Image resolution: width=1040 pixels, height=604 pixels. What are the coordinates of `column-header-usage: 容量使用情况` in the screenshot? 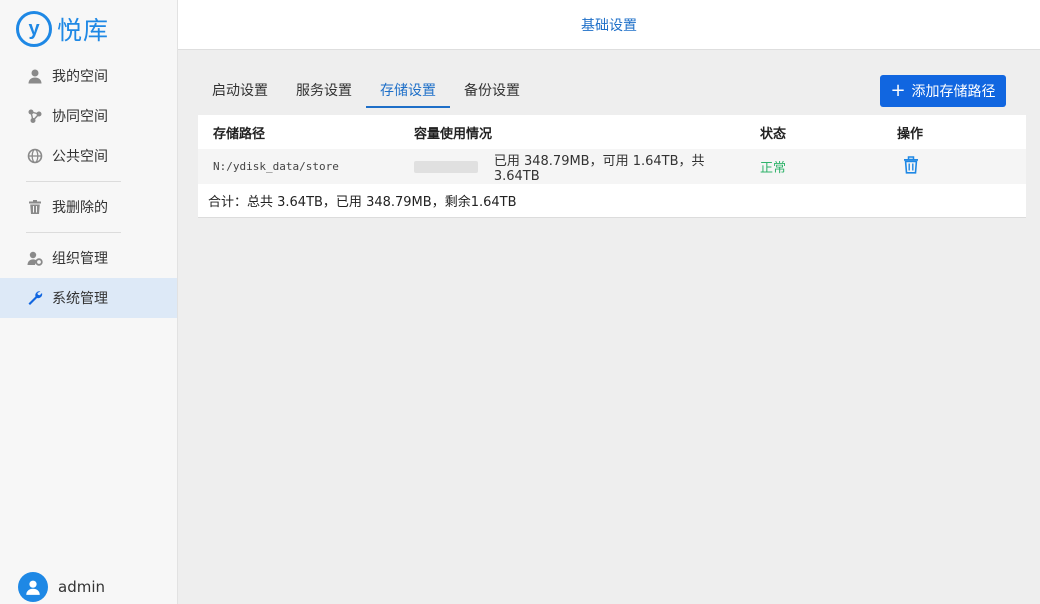 It's located at (453, 134).